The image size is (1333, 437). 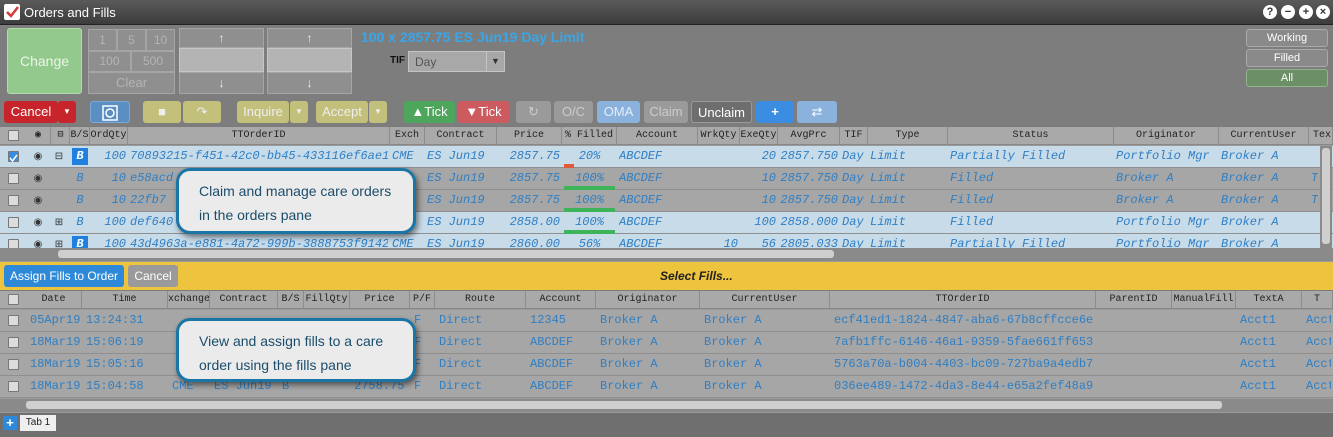 What do you see at coordinates (59, 223) in the screenshot?
I see `expand-icon: ⊞` at bounding box center [59, 223].